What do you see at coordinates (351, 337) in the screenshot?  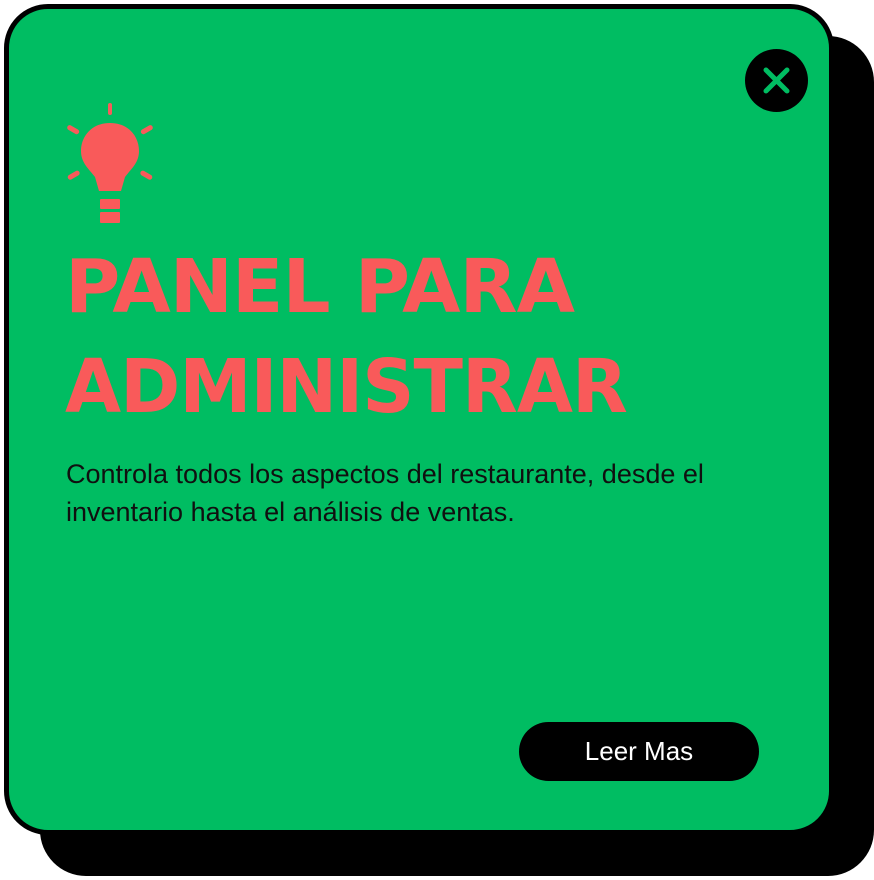 I see `page-title: PANEL PARA ADMINISTRAR` at bounding box center [351, 337].